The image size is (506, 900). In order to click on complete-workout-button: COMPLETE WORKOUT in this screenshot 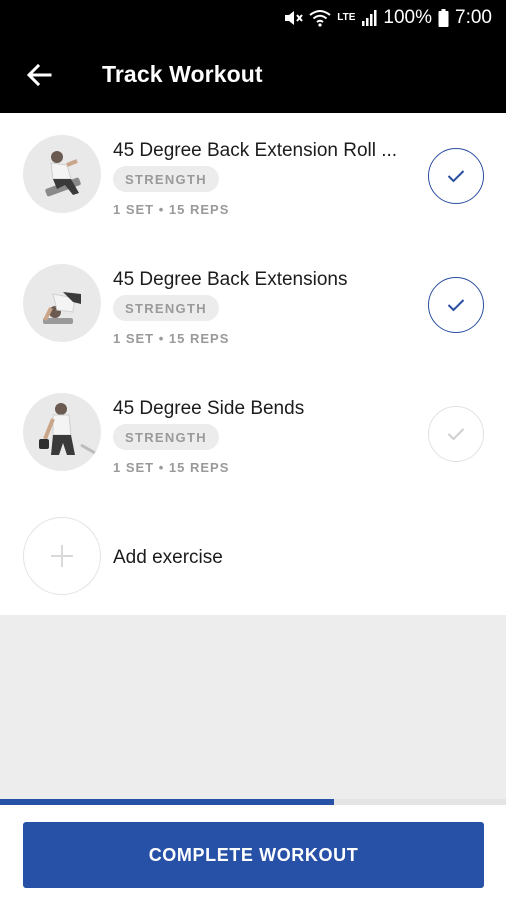, I will do `click(253, 855)`.